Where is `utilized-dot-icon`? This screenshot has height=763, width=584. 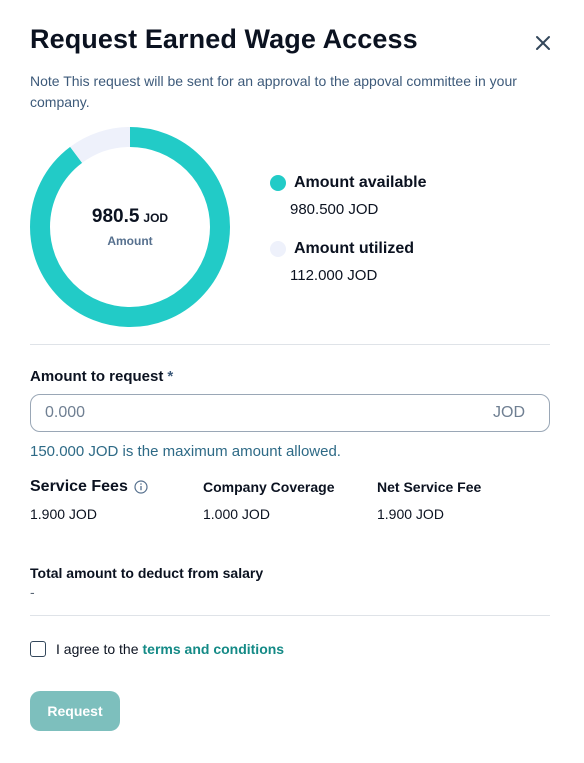
utilized-dot-icon is located at coordinates (278, 249).